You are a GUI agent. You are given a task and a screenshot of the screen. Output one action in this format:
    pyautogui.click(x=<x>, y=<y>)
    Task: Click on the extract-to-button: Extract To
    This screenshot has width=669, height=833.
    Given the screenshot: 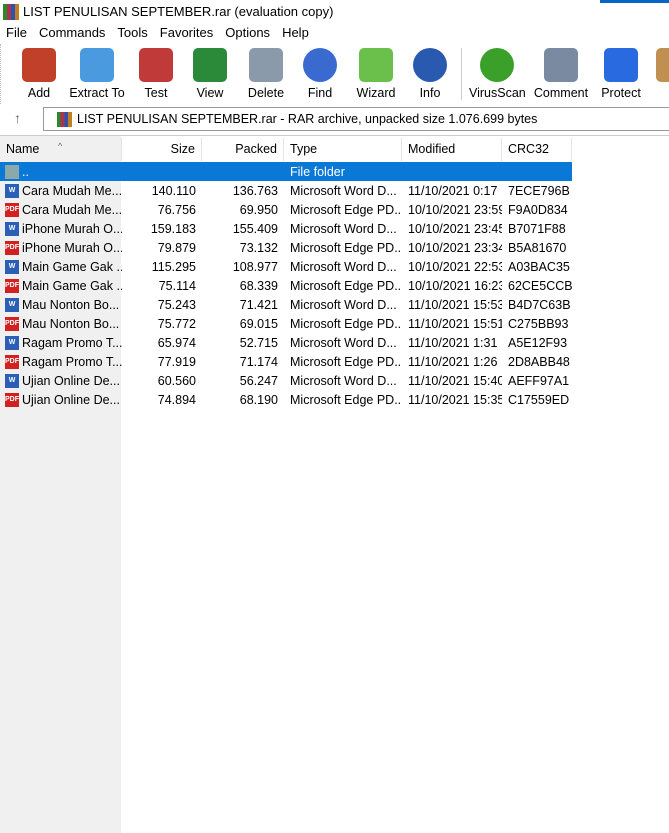 What is the action you would take?
    pyautogui.click(x=97, y=74)
    